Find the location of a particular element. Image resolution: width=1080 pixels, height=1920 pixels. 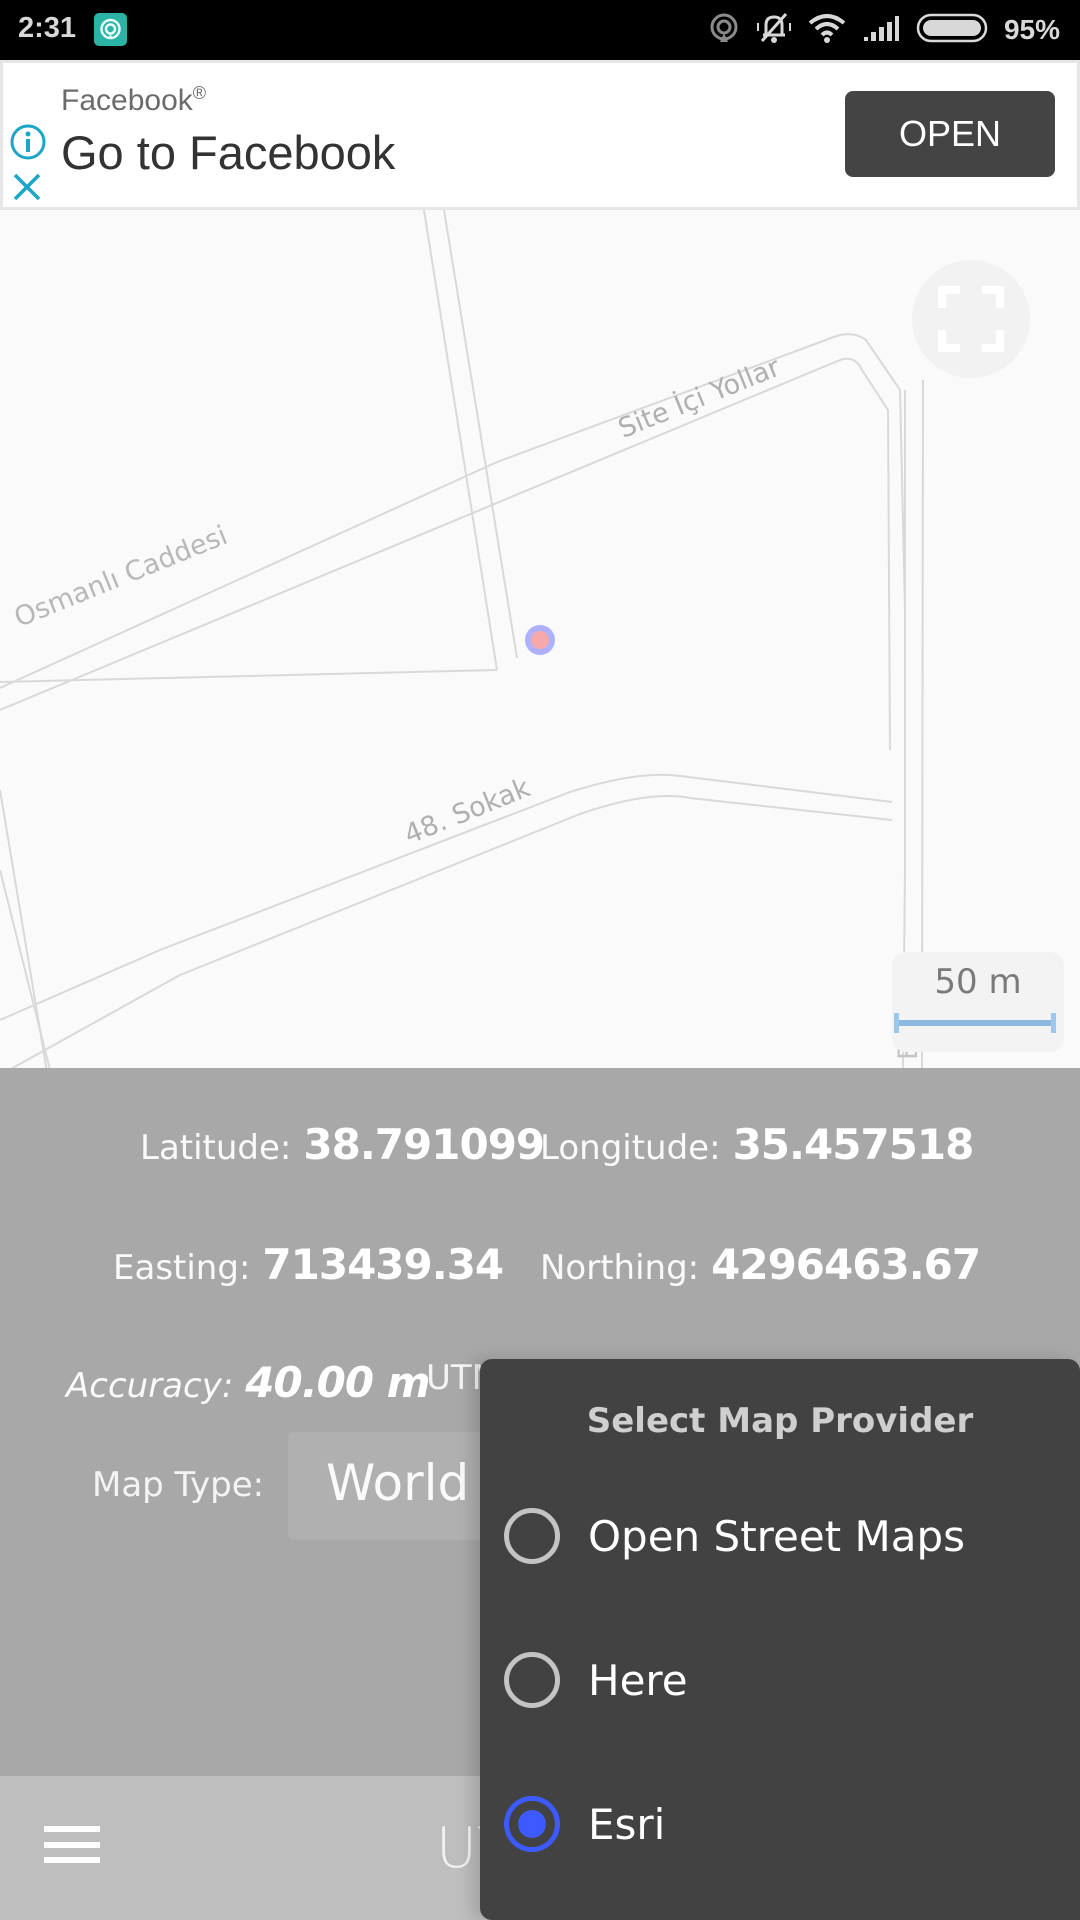

accuracy-label: Accuracy: is located at coordinates (150, 1386).